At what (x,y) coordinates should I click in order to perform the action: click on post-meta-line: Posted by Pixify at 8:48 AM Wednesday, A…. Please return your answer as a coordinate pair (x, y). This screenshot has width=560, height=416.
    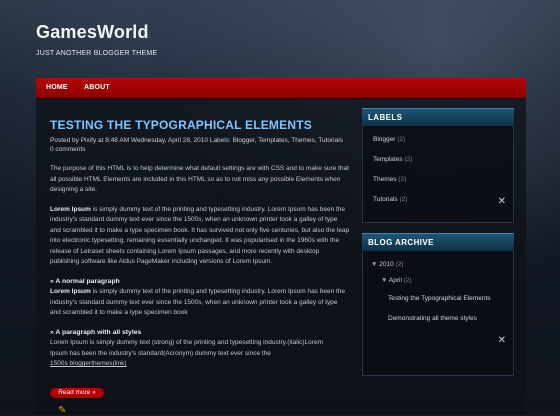
    Looking at the image, I should click on (196, 140).